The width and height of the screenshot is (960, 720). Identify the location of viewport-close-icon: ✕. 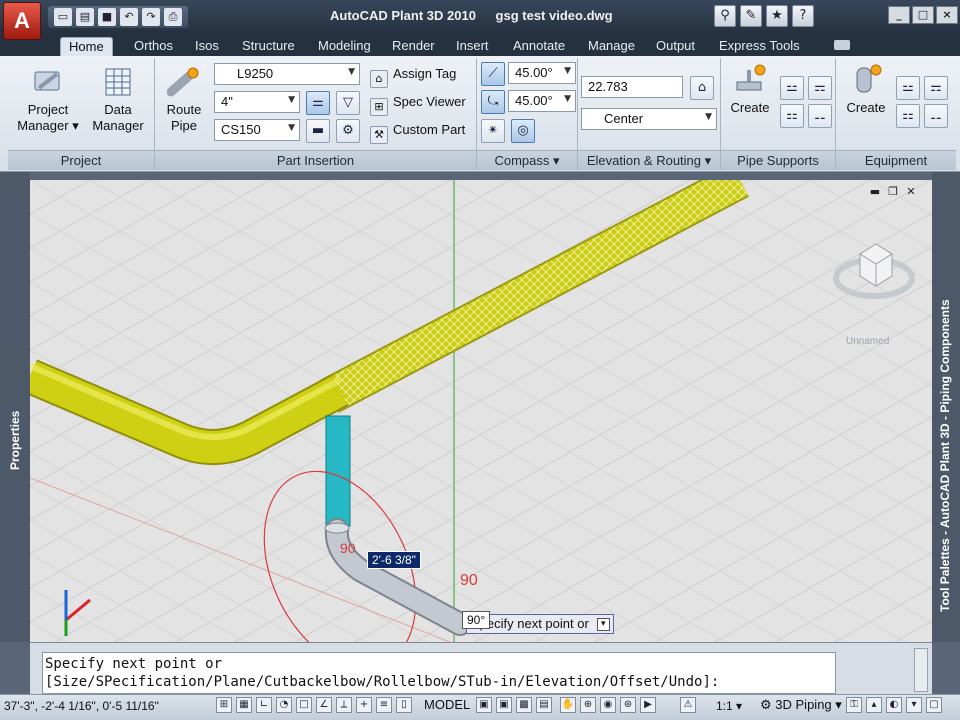
(911, 192).